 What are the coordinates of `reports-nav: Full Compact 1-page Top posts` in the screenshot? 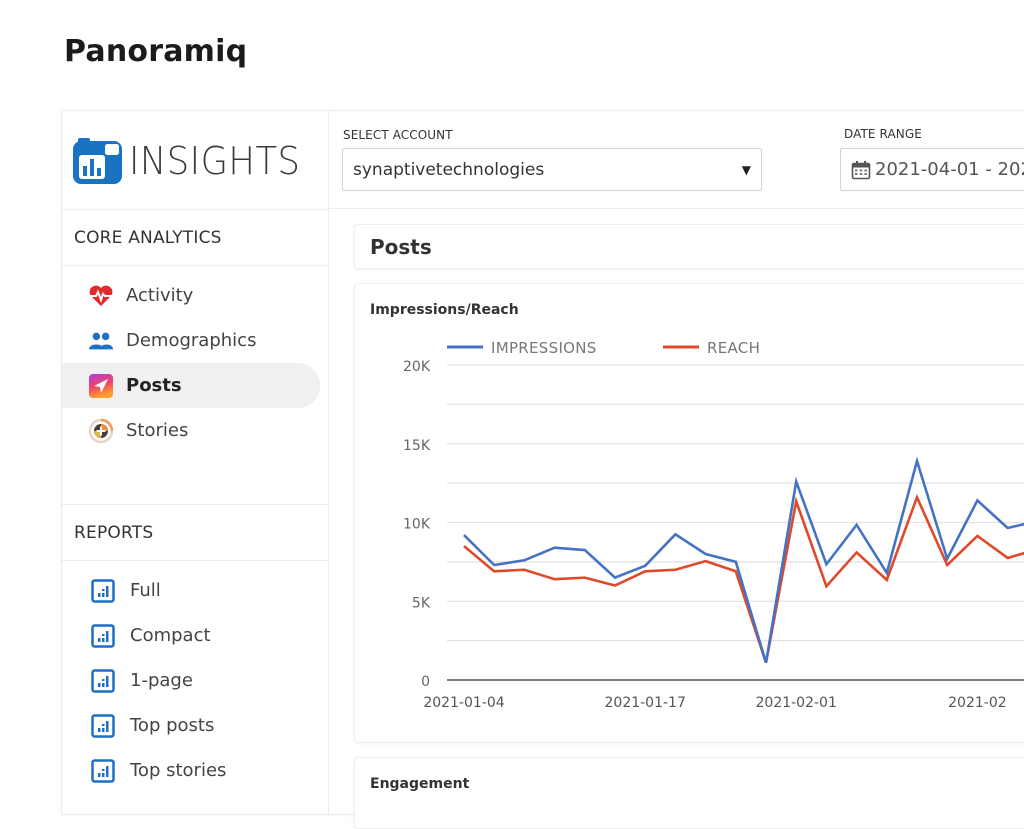 It's located at (195, 680).